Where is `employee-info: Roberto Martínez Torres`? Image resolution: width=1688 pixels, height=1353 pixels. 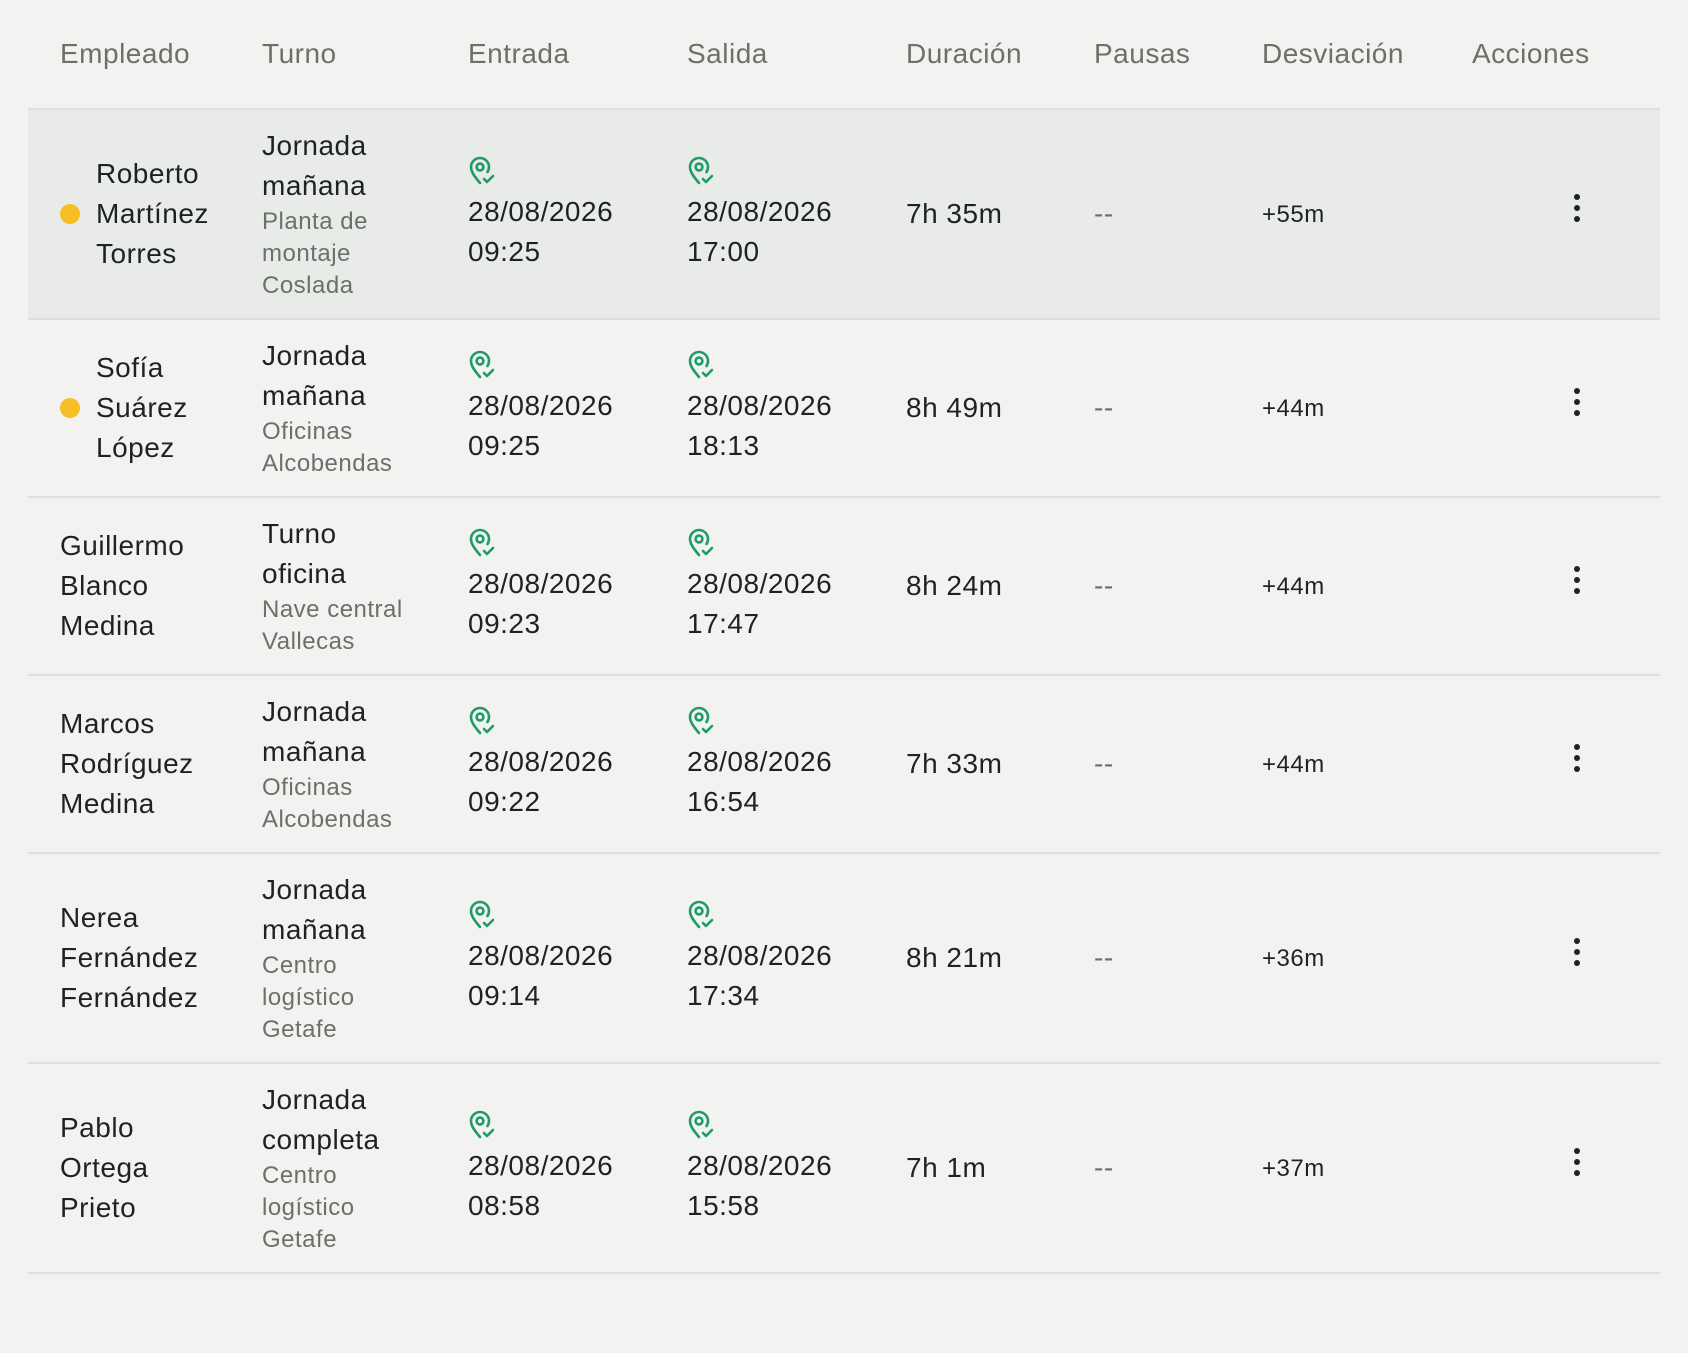 employee-info: Roberto Martínez Torres is located at coordinates (161, 214).